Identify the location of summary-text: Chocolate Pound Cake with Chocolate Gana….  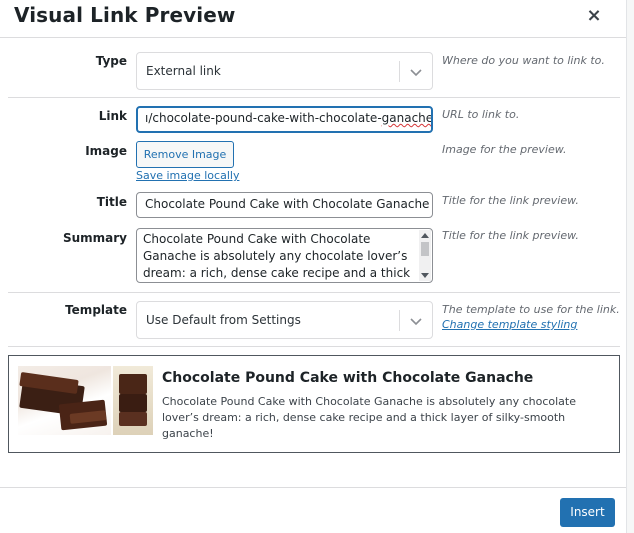
(277, 256).